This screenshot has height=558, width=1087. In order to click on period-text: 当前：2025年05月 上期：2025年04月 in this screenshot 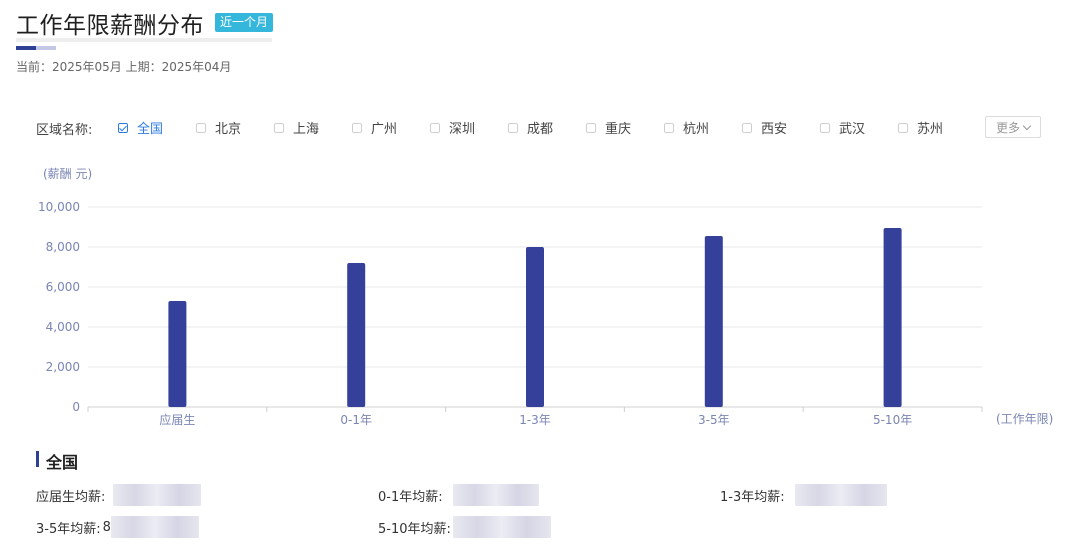, I will do `click(124, 67)`.